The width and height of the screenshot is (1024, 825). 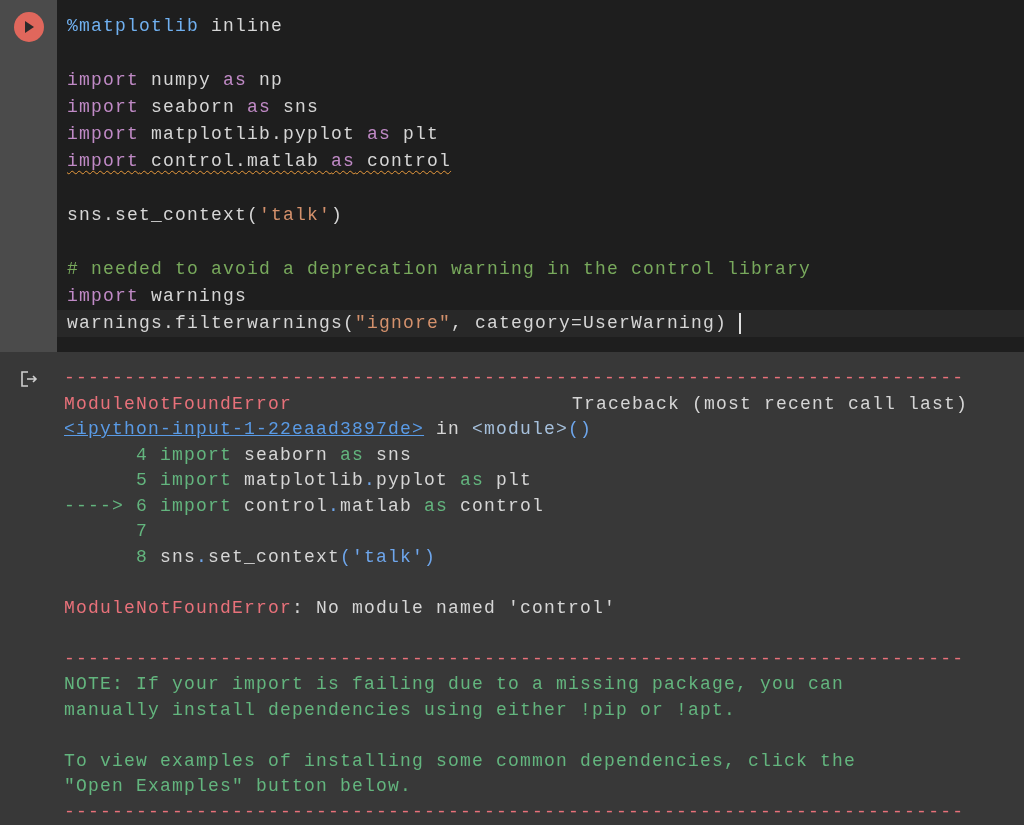 What do you see at coordinates (178, 404) in the screenshot?
I see `output-line: ModuleNotFoundError` at bounding box center [178, 404].